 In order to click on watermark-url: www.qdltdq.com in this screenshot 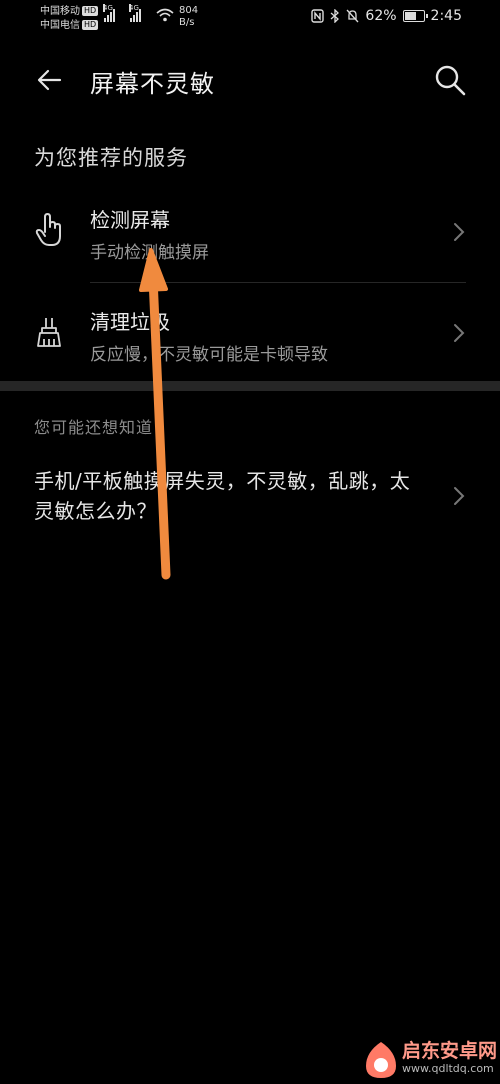, I will do `click(448, 1068)`.